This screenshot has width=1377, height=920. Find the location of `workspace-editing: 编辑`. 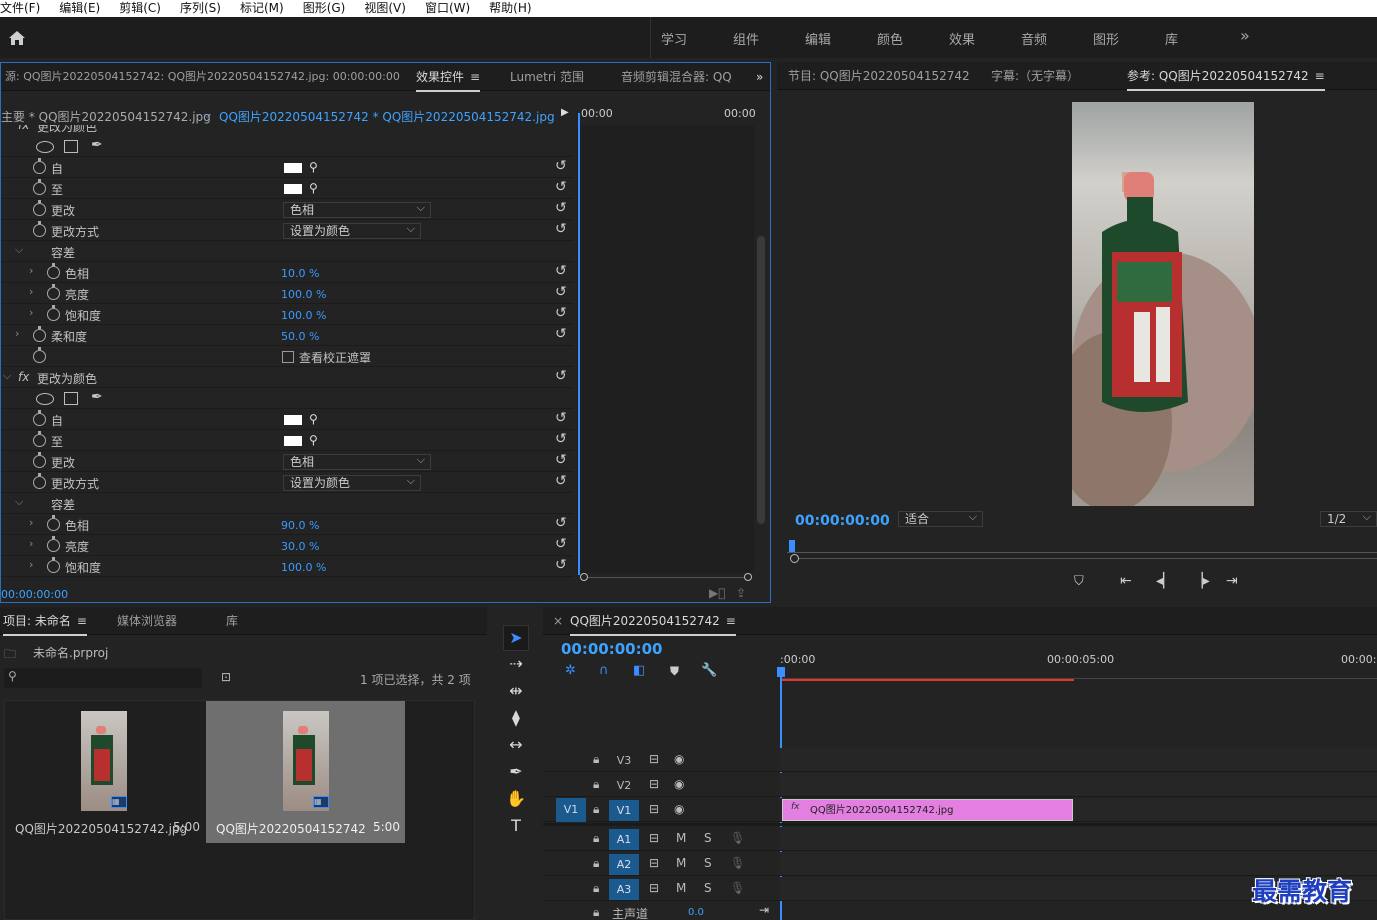

workspace-editing: 编辑 is located at coordinates (818, 38).